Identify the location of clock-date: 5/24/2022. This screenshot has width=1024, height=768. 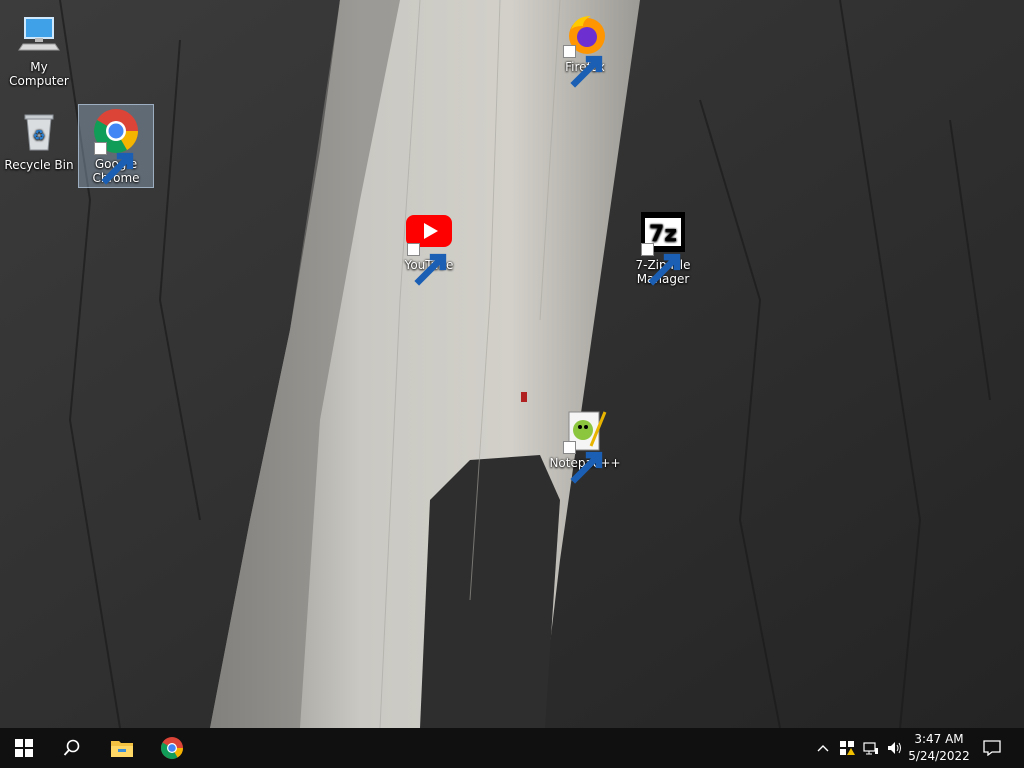
(939, 756).